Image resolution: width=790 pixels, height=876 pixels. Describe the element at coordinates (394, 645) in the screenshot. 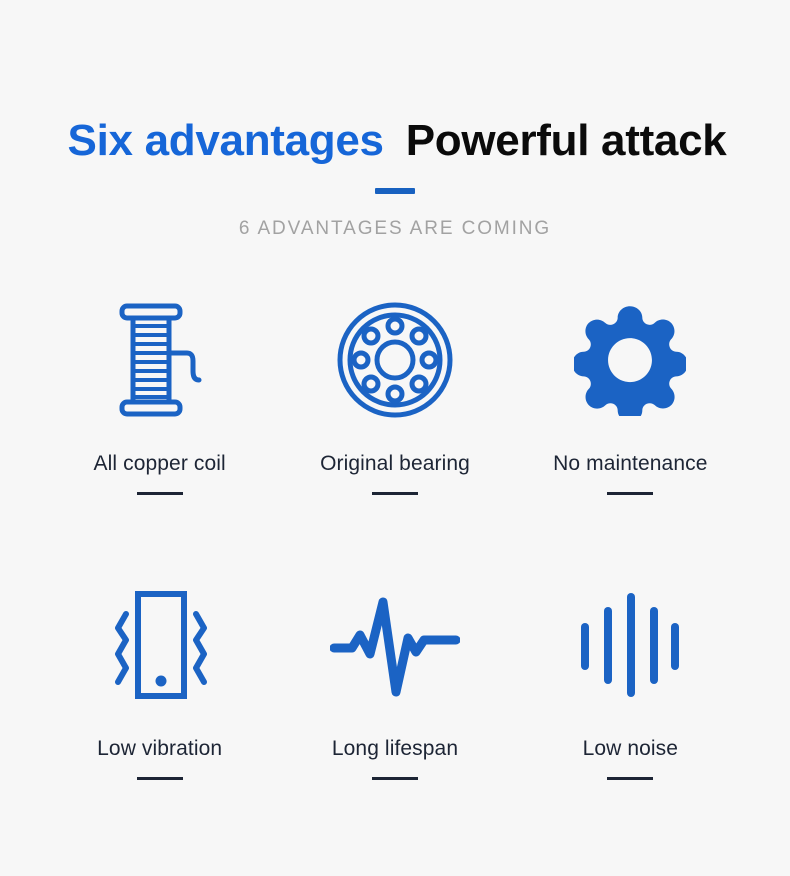

I see `heartbeat-waveform-icon` at that location.